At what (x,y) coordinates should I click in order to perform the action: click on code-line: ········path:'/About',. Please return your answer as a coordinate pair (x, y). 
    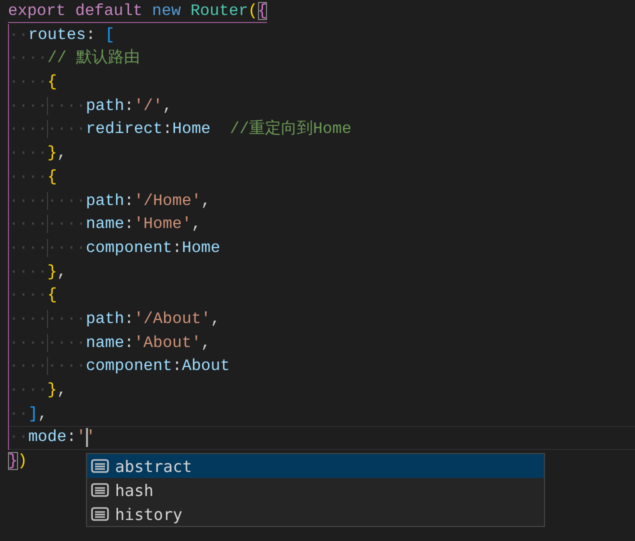
    Looking at the image, I should click on (114, 319).